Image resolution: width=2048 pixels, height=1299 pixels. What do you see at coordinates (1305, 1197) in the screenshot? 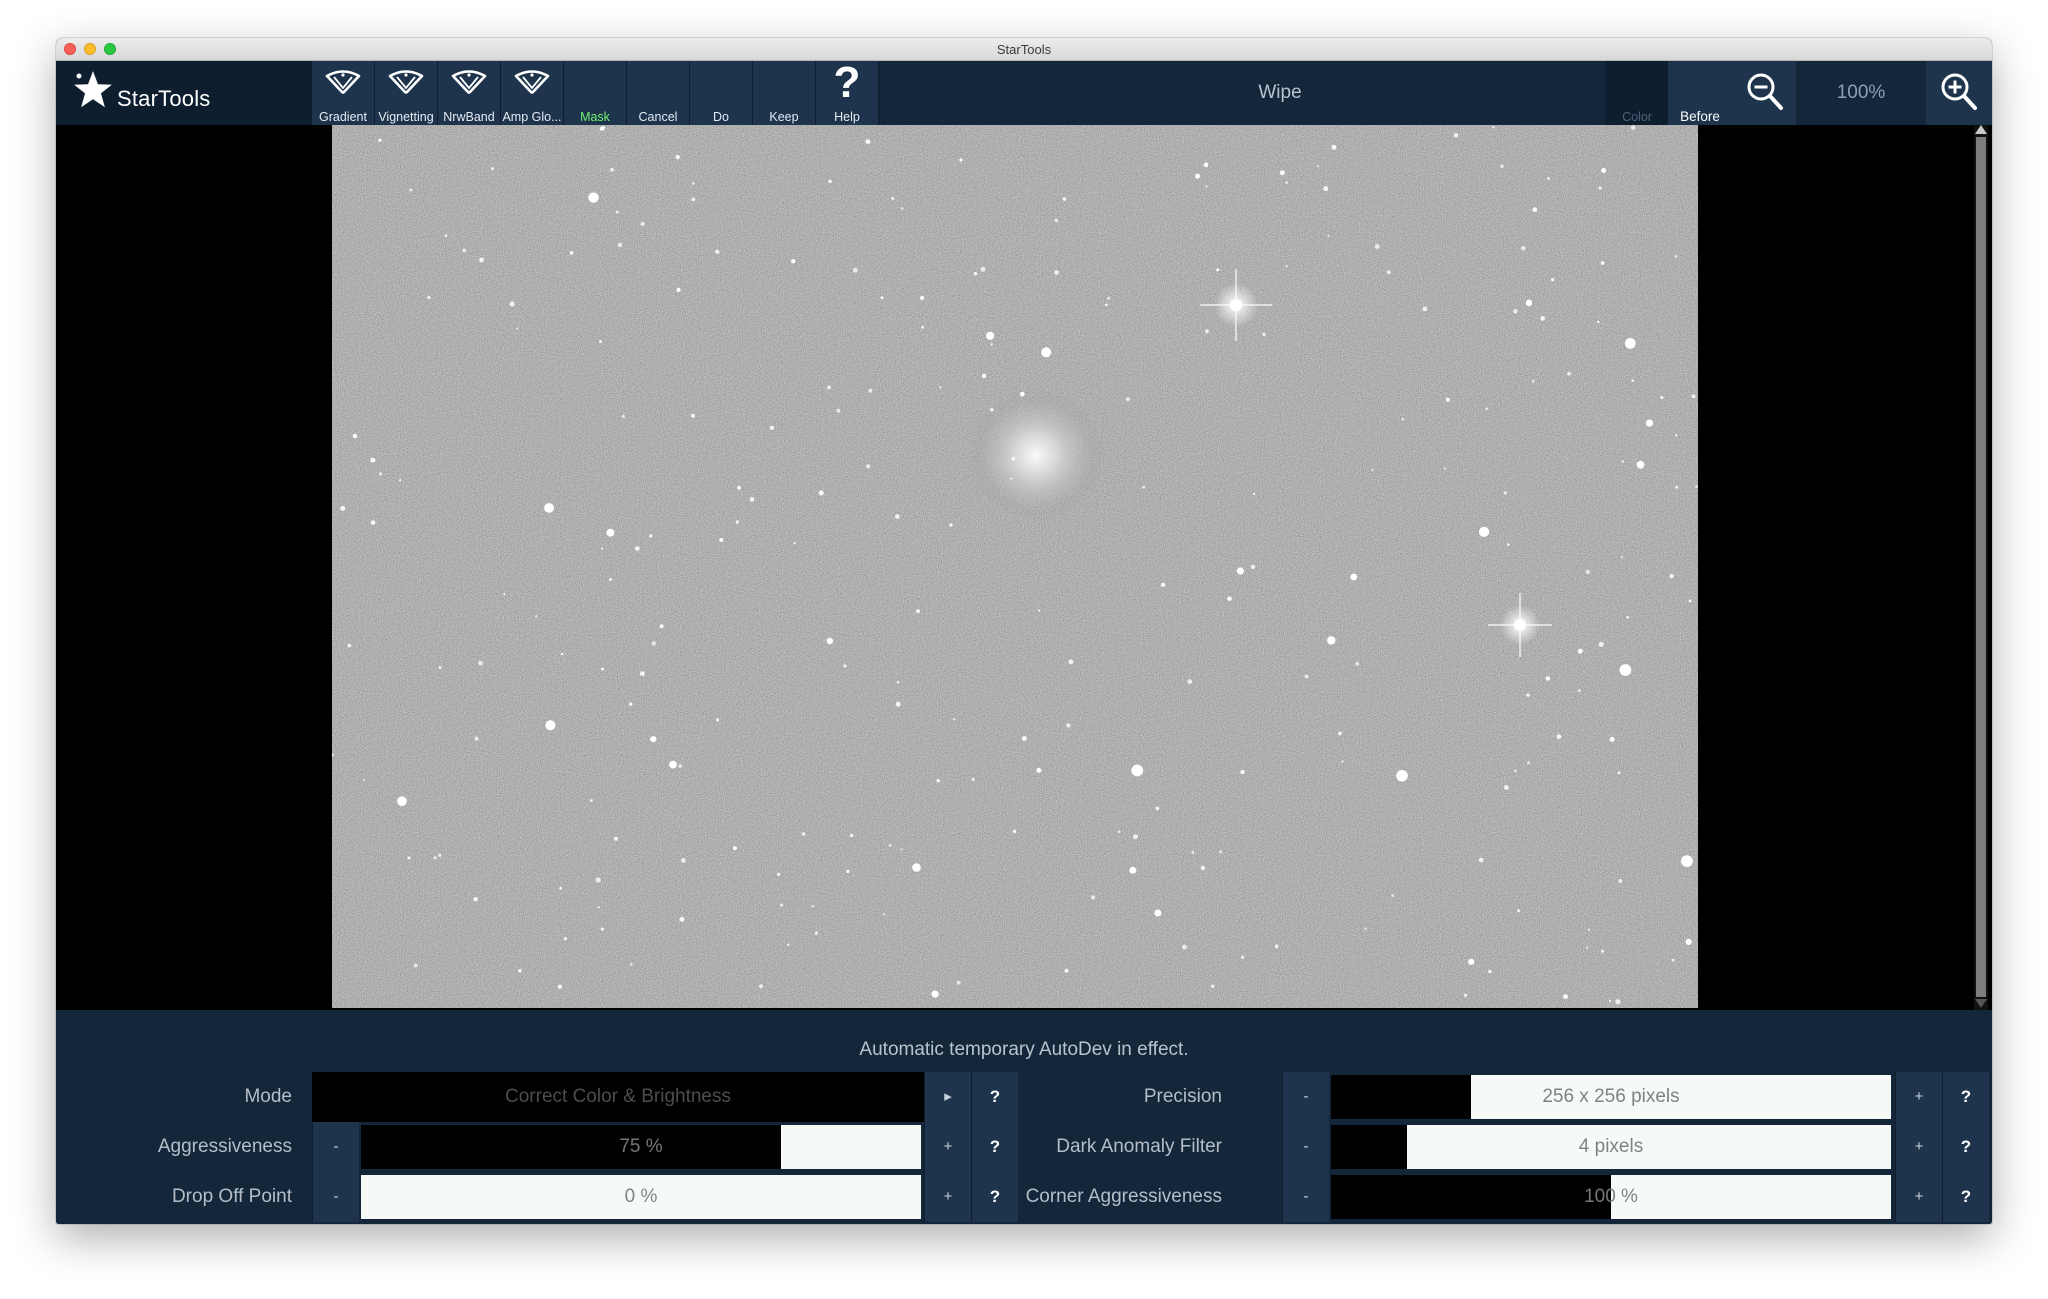
I see `corner-aggressiveness-decrease-button: -` at bounding box center [1305, 1197].